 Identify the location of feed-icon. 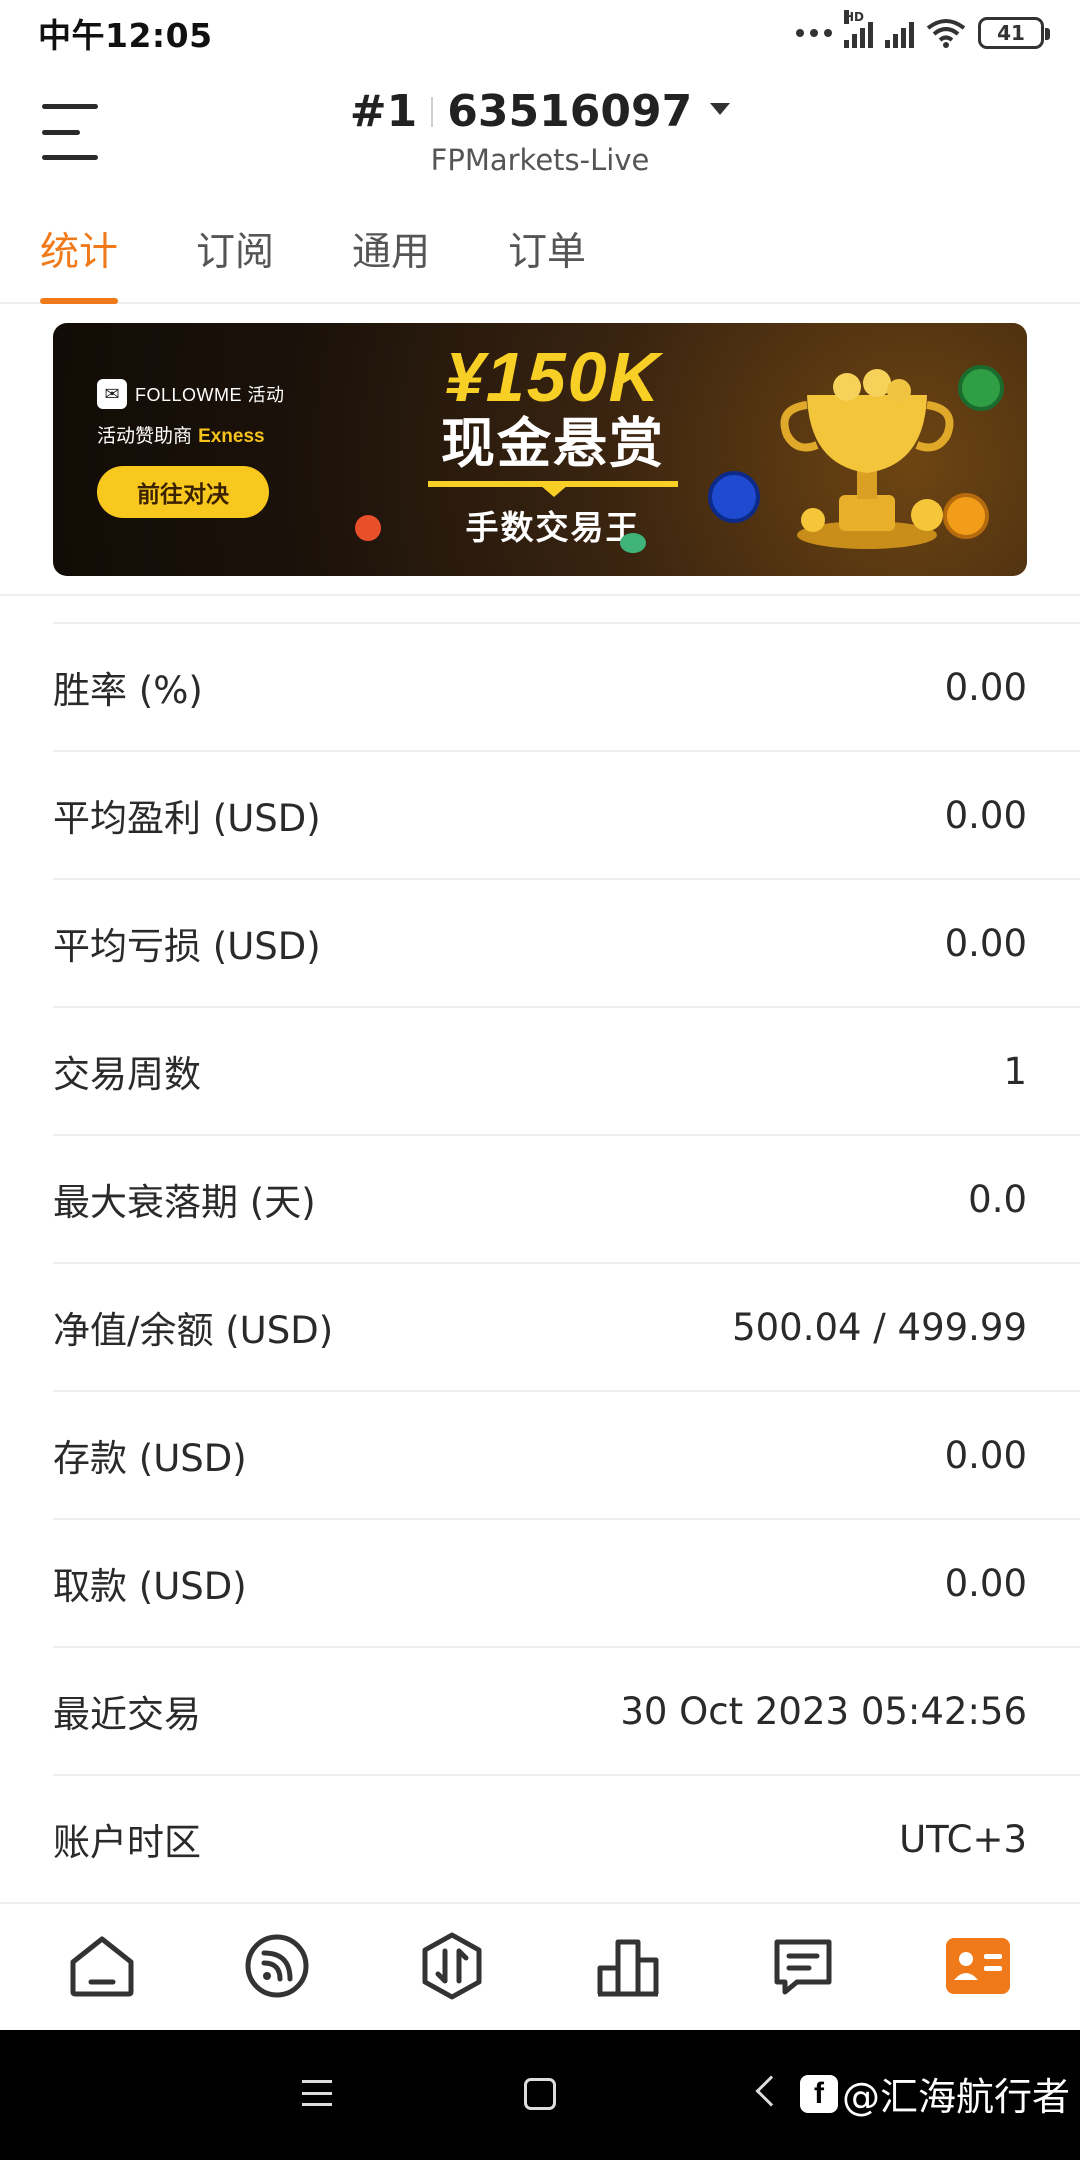
(277, 1966).